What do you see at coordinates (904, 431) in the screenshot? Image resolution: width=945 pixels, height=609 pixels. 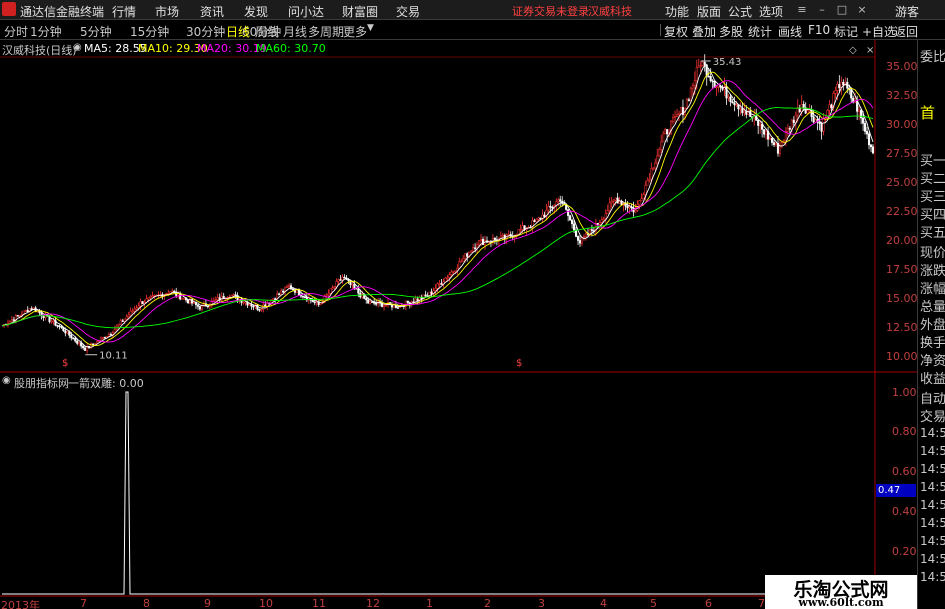 I see `indicator-tick: 0.80` at bounding box center [904, 431].